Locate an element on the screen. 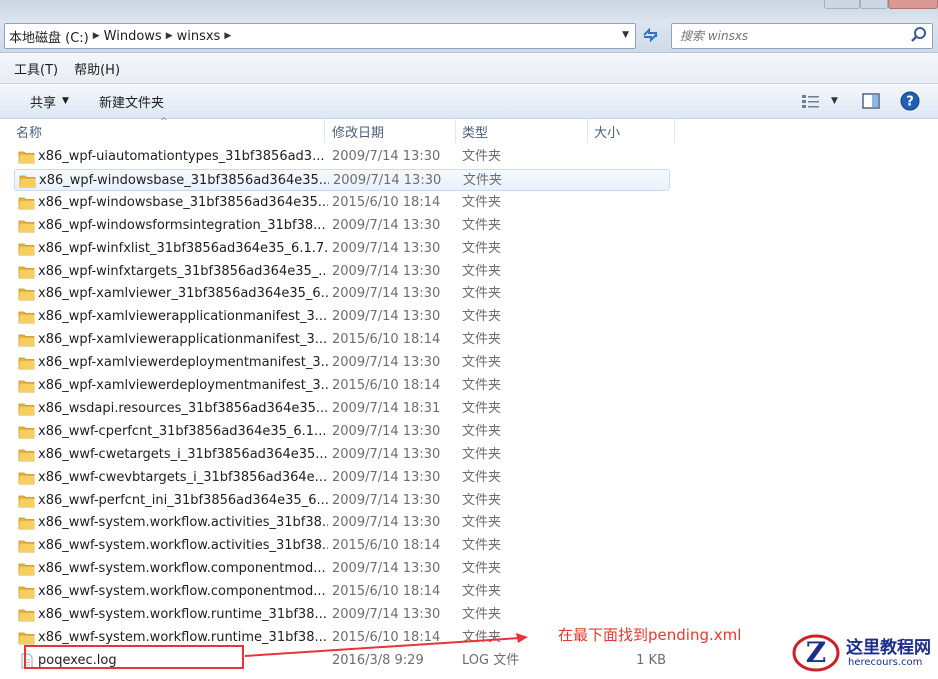 This screenshot has width=938, height=679. search-input is located at coordinates (792, 36).